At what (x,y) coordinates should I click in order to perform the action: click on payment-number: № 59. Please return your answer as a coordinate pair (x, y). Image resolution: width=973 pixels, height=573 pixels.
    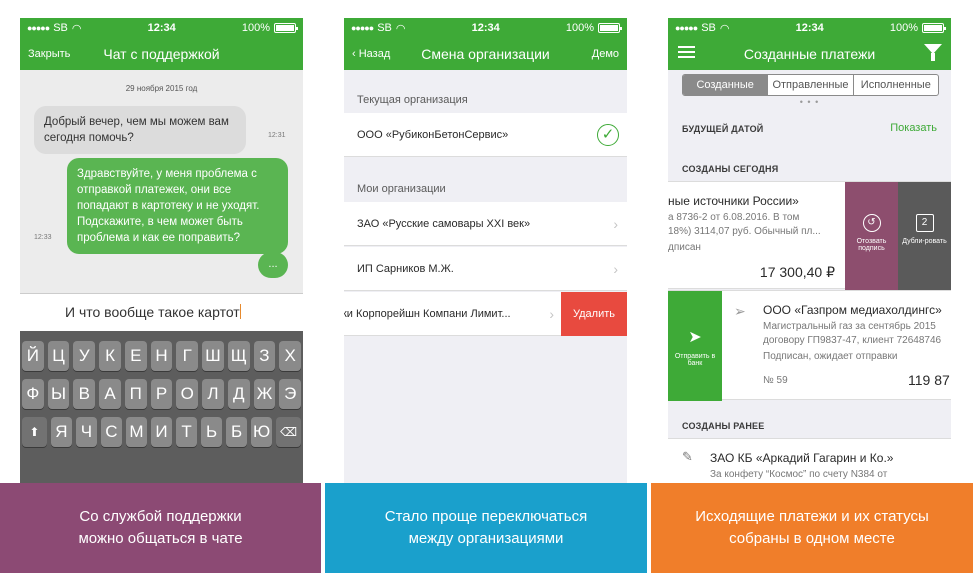
    Looking at the image, I should click on (775, 380).